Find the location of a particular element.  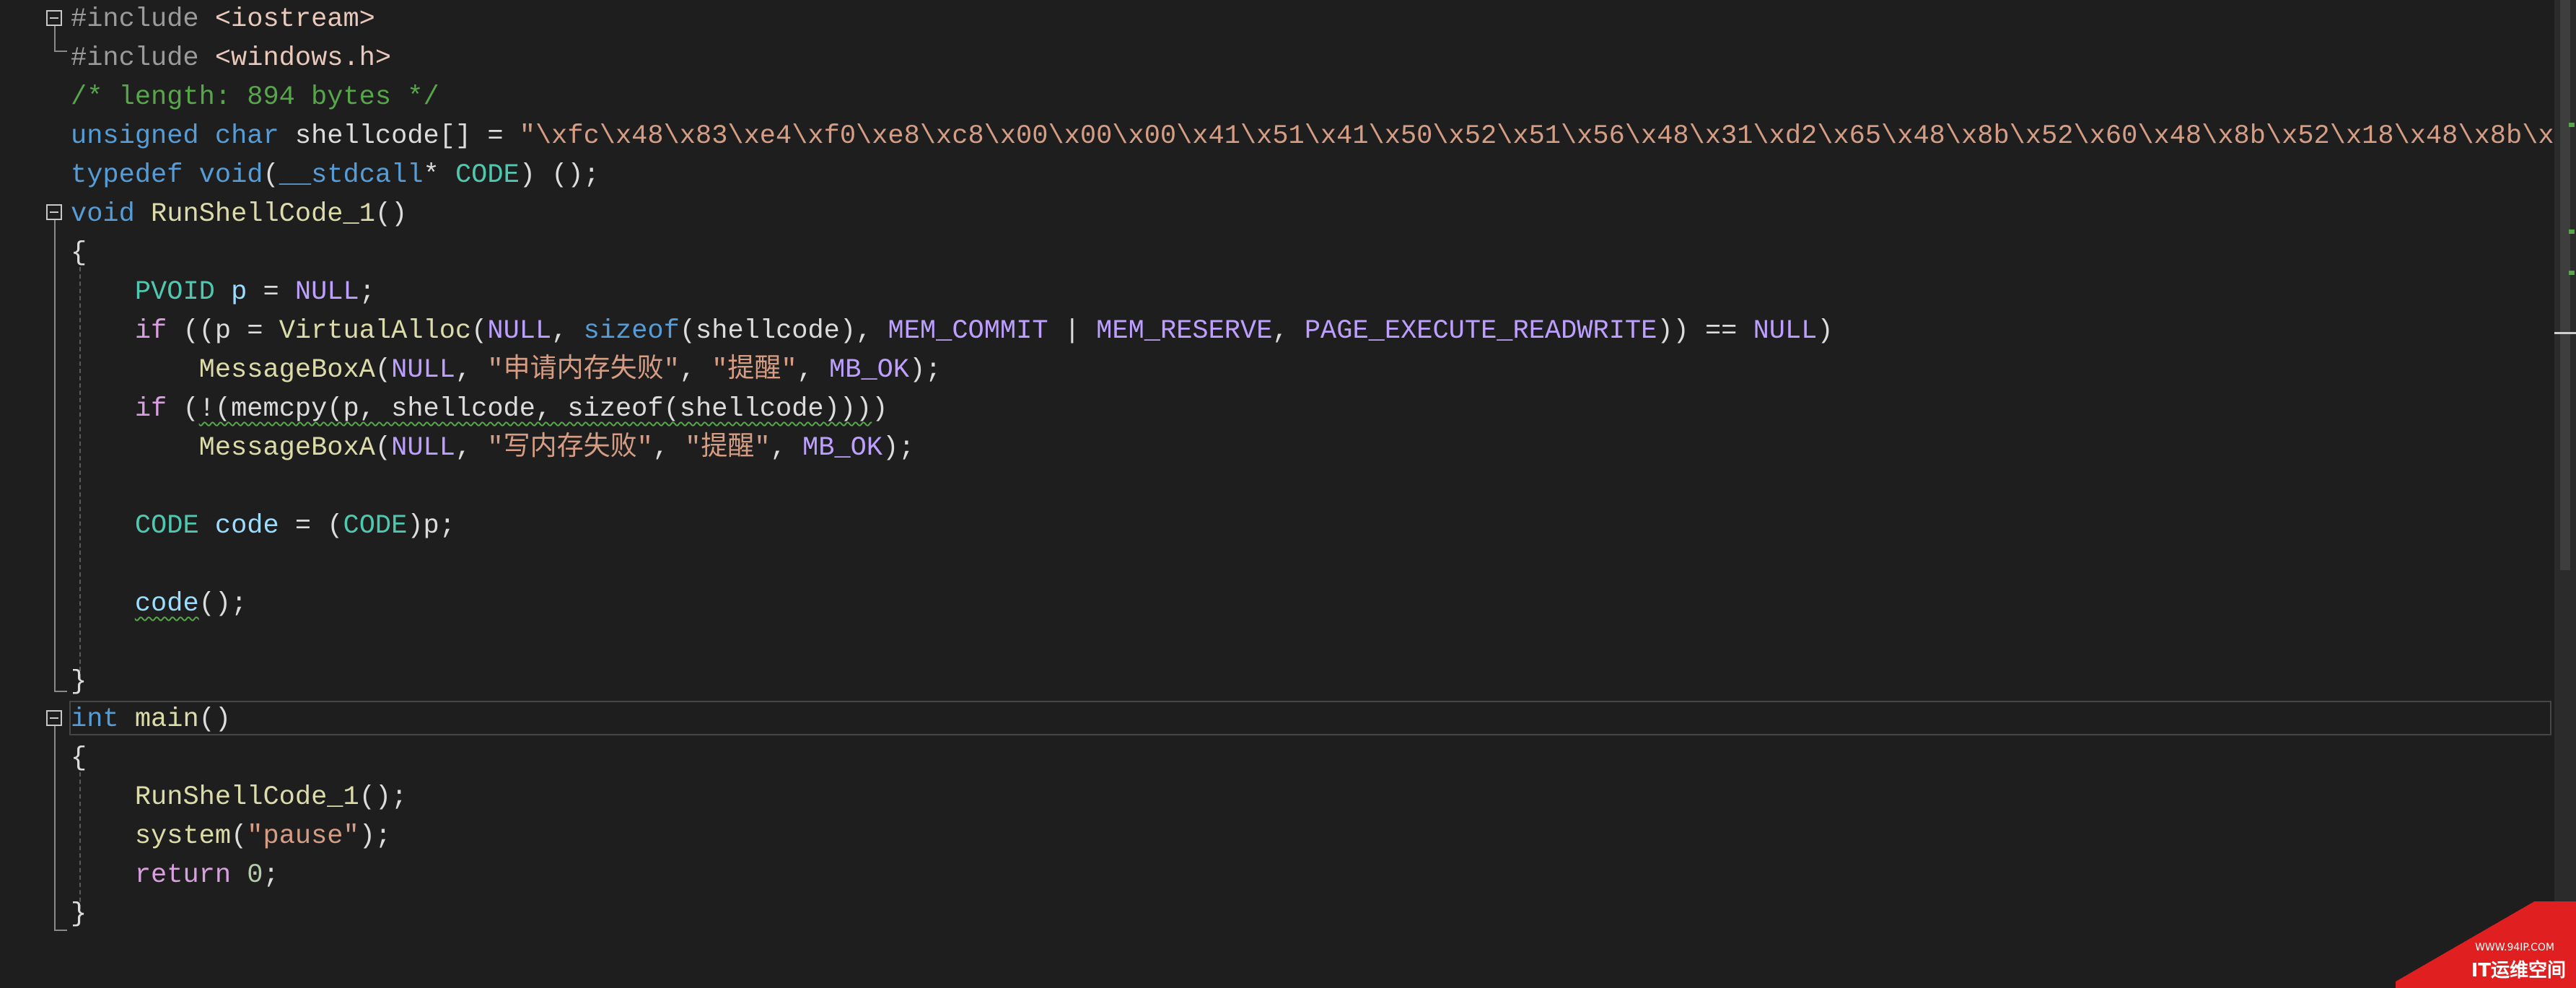

code-text: (); is located at coordinates (384, 797).